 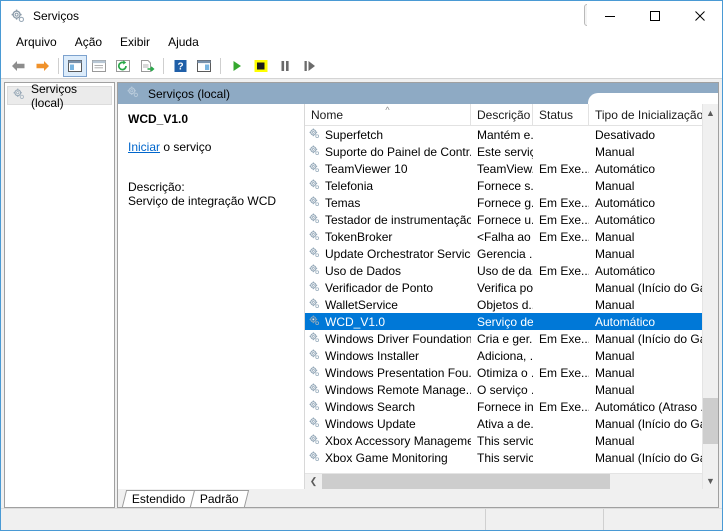 I want to click on table-row: Temas Fornece g... Em Exe... Automático, so click(x=511, y=202).